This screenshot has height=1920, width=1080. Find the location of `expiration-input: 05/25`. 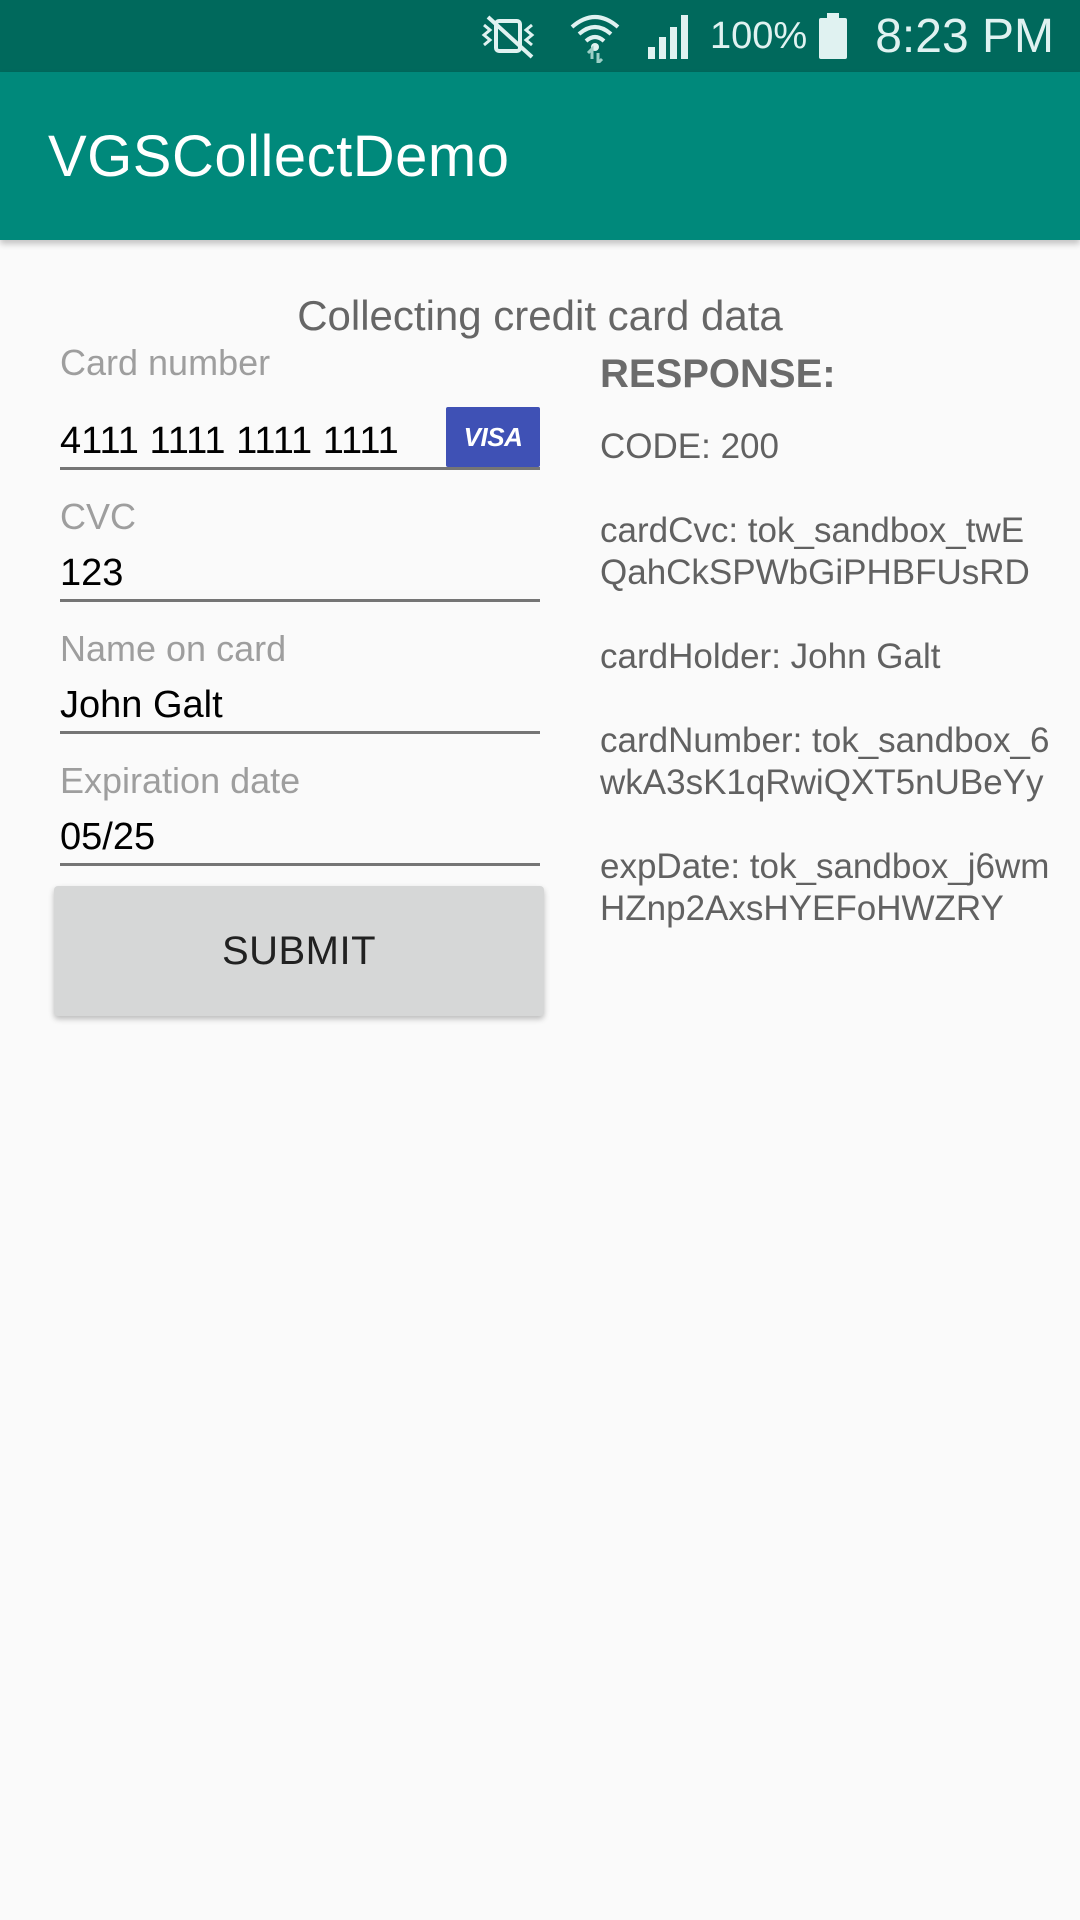

expiration-input: 05/25 is located at coordinates (300, 837).